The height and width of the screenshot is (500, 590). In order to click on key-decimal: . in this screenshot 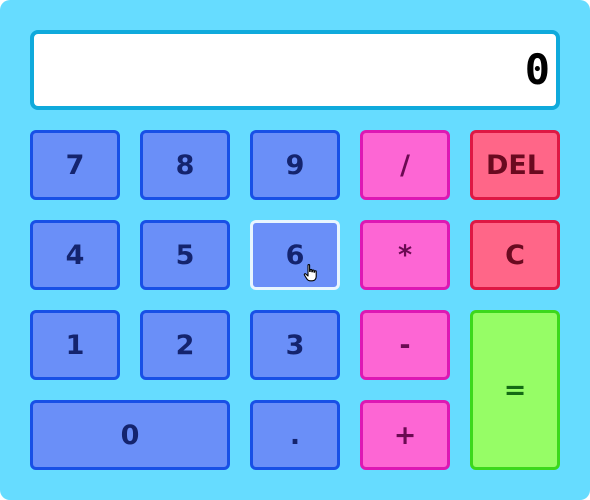, I will do `click(295, 435)`.